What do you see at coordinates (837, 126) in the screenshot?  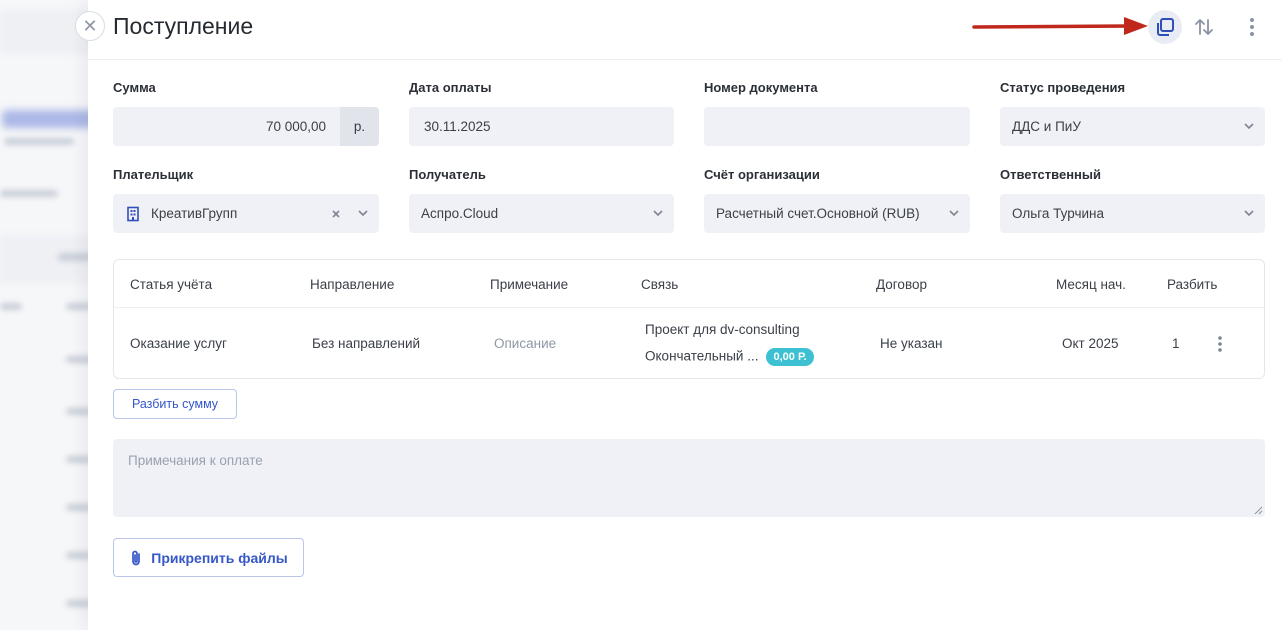 I see `doc-number-input` at bounding box center [837, 126].